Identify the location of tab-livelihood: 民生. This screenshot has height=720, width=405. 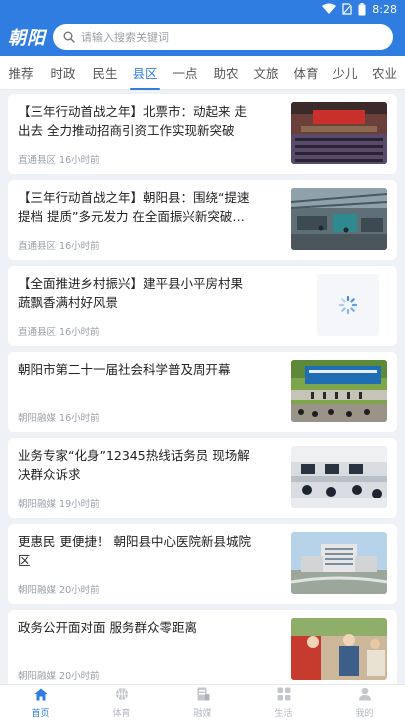
(105, 73).